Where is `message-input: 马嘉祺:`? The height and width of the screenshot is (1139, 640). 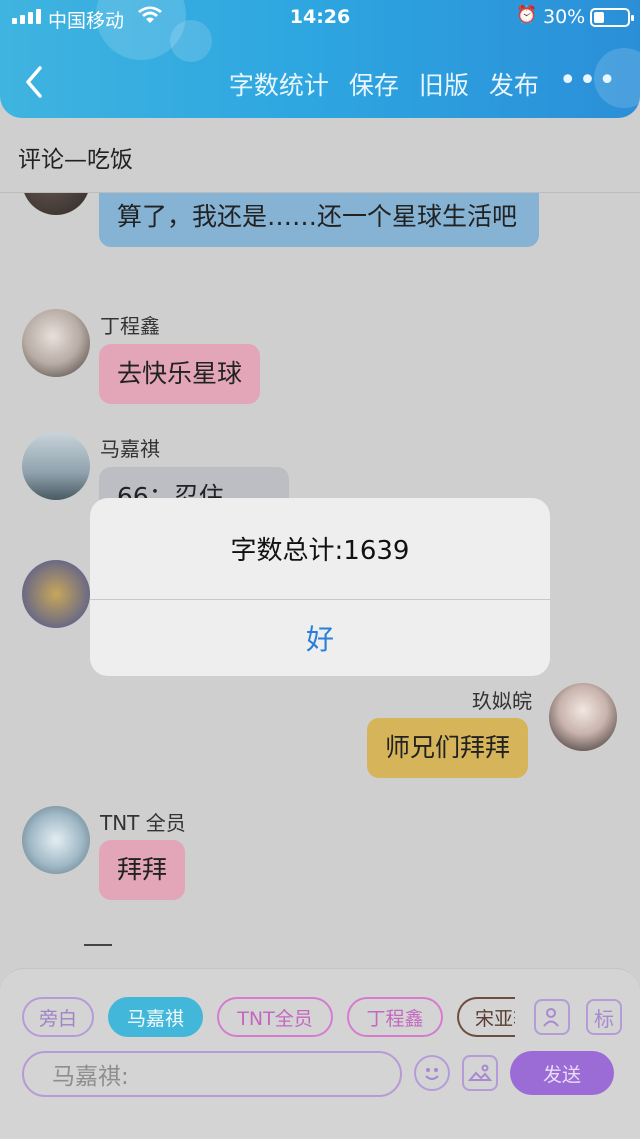 message-input: 马嘉祺: is located at coordinates (212, 1074).